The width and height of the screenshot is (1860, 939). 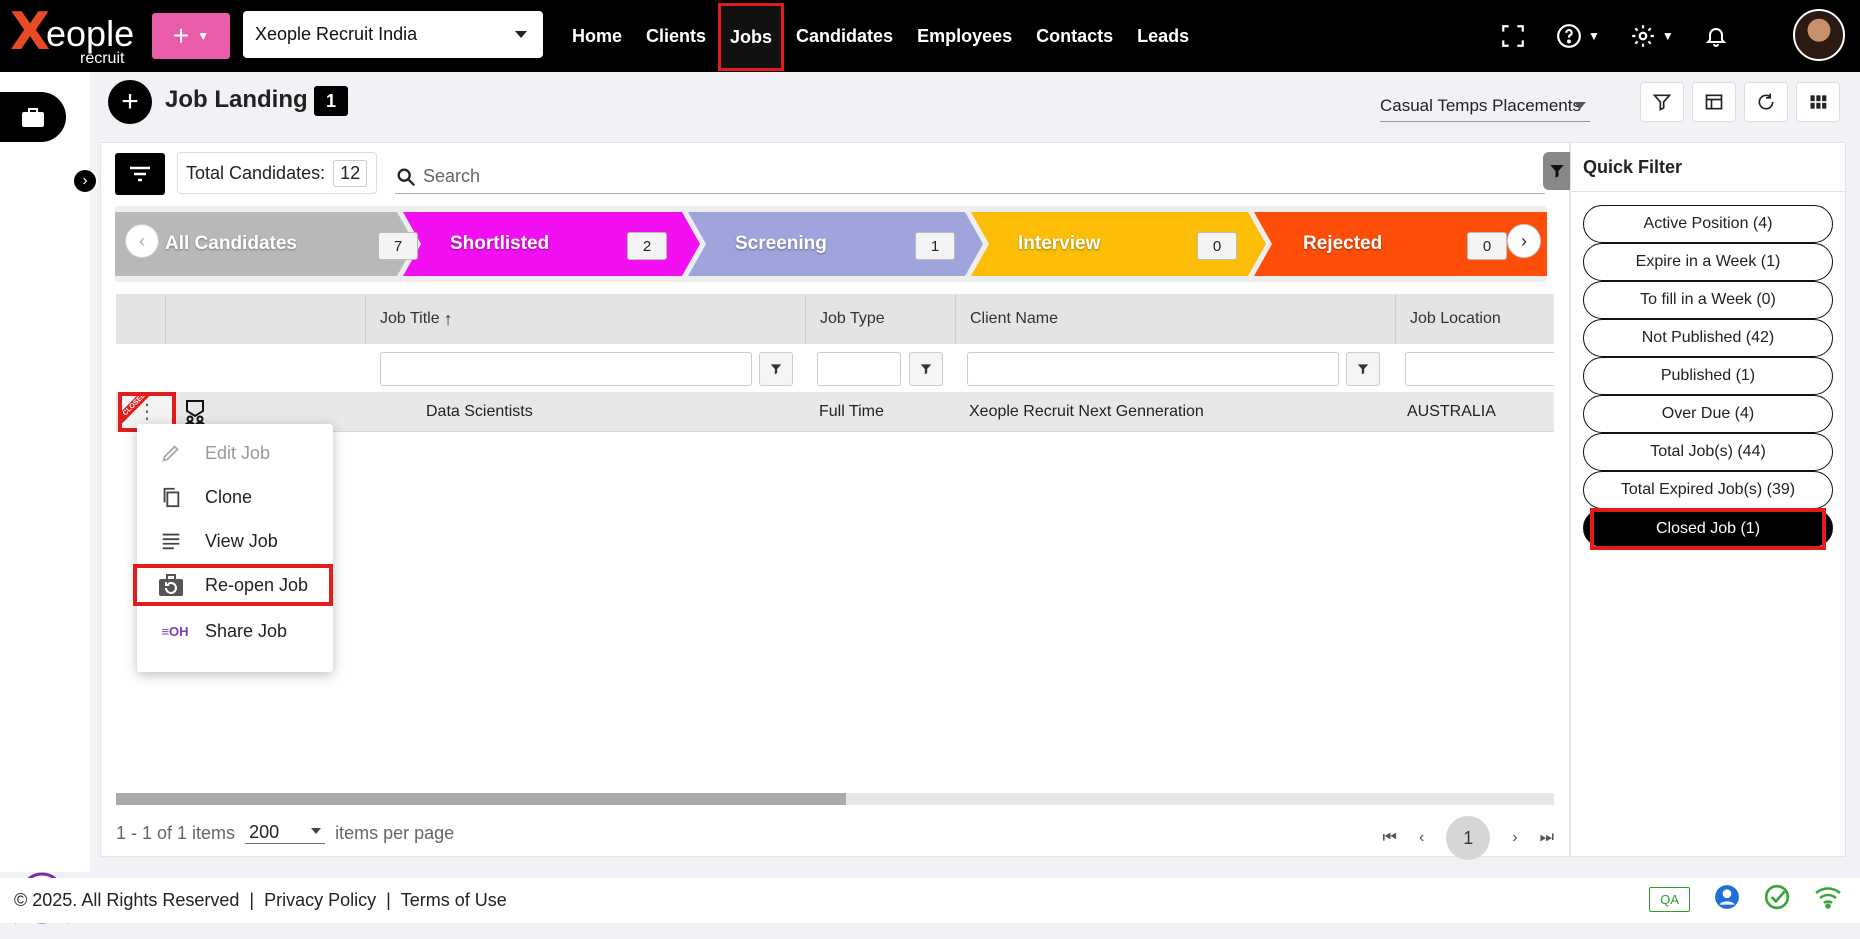 I want to click on menu-item-view-job: View Job, so click(x=235, y=541).